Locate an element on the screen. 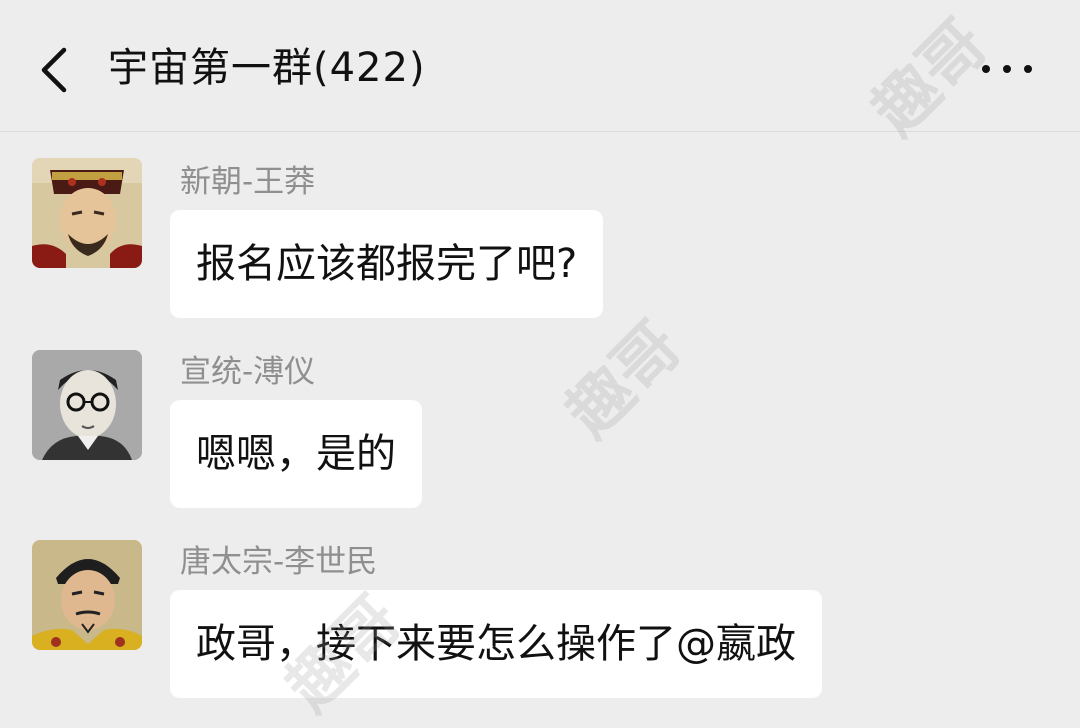 This screenshot has width=1080, height=728. portrait-puyi is located at coordinates (87, 405).